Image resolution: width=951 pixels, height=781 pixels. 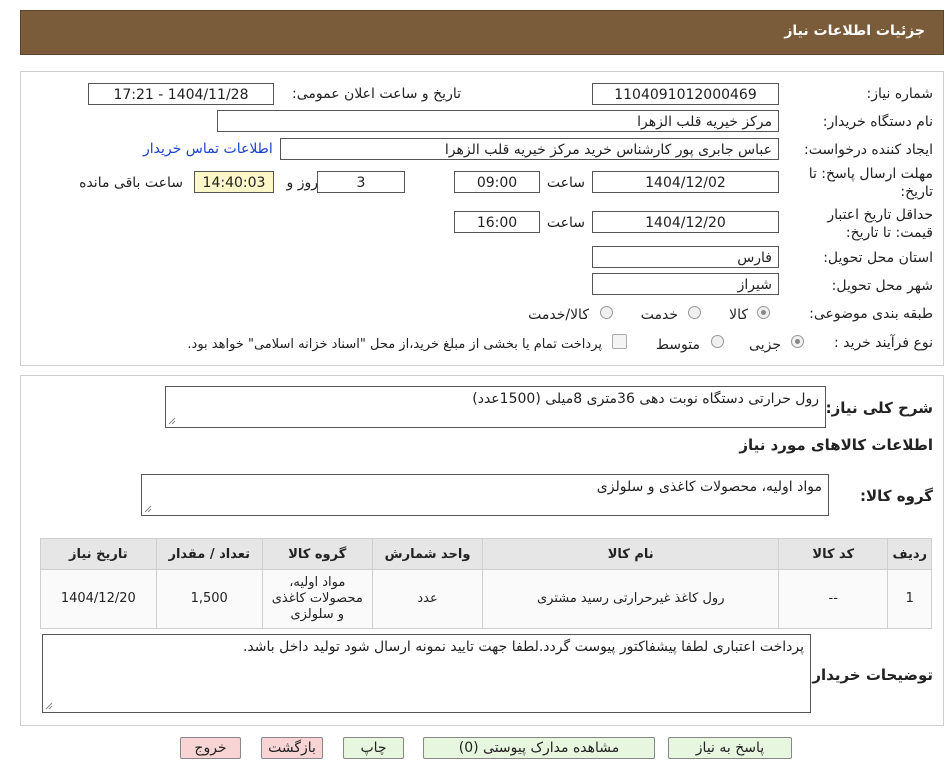 I want to click on goods-group-label: گروه کالا:, so click(x=896, y=496).